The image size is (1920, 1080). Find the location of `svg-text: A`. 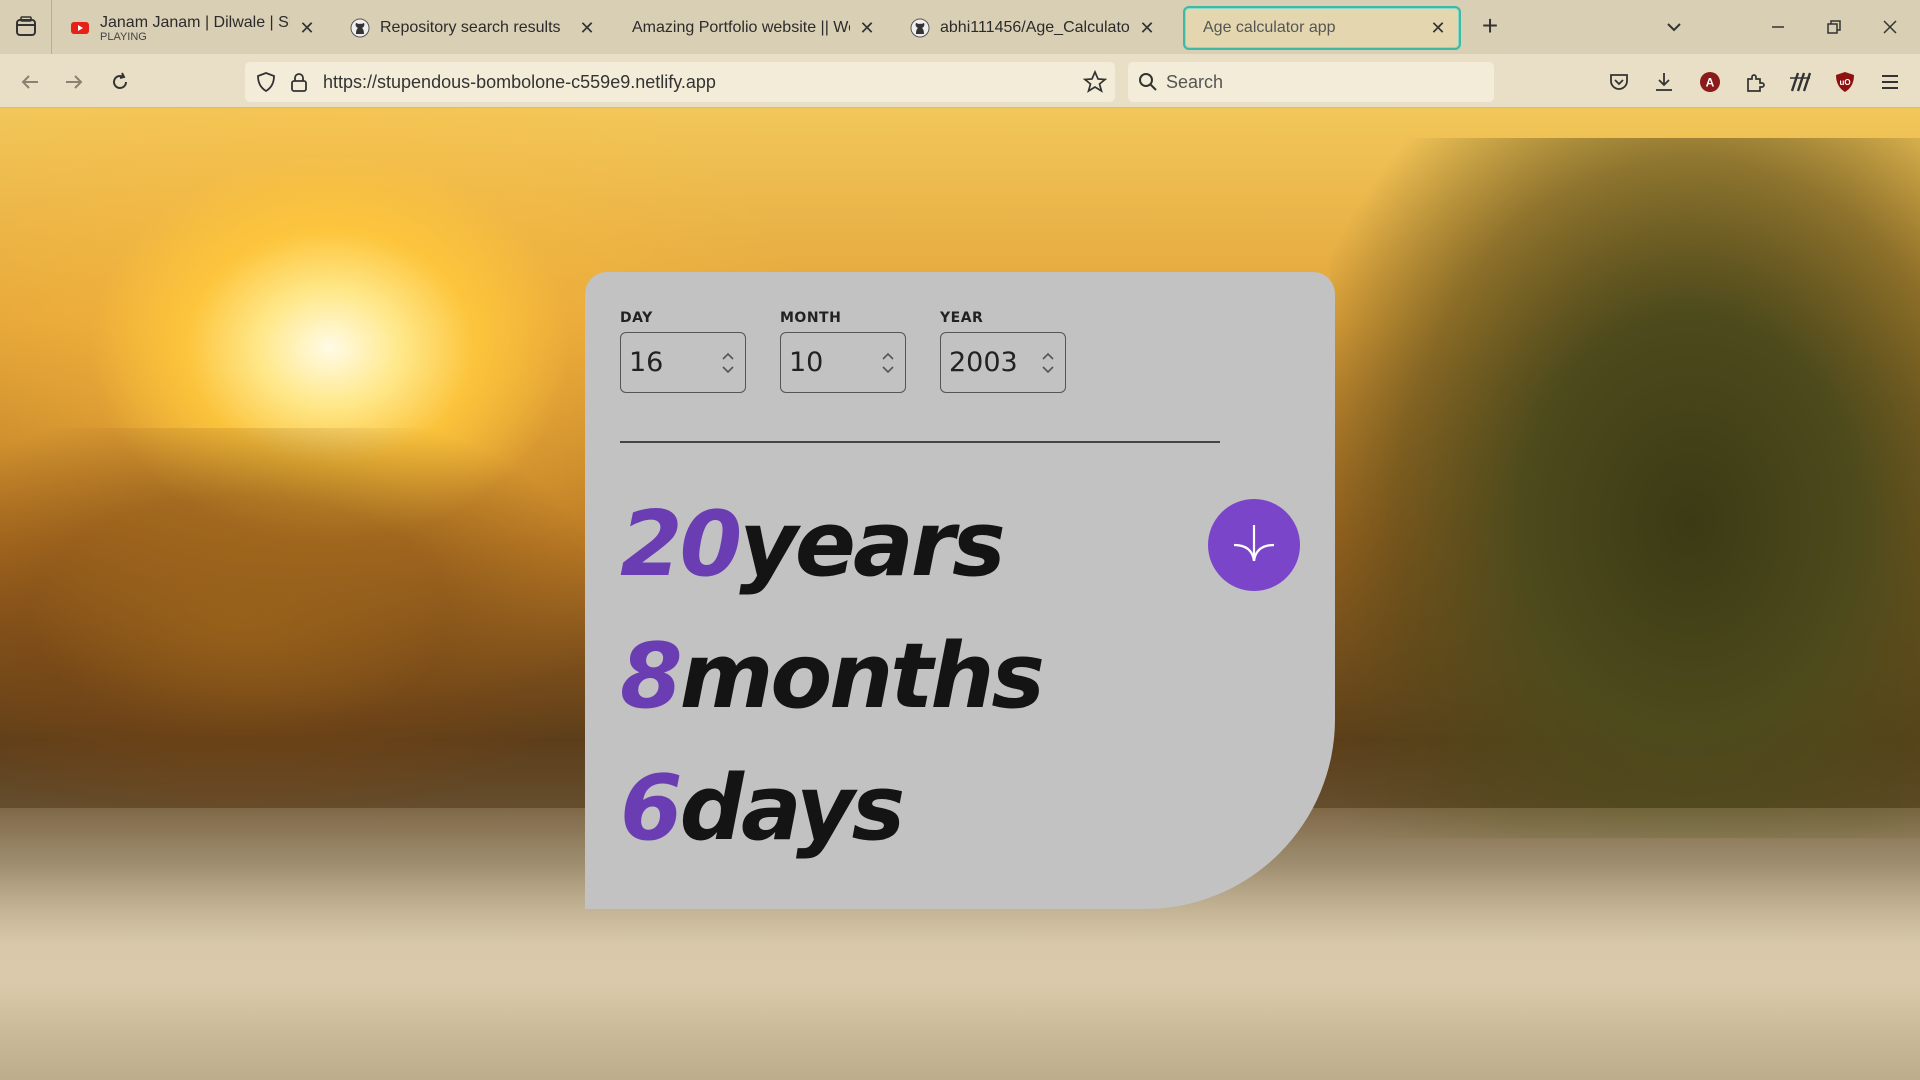

svg-text: A is located at coordinates (1710, 83).